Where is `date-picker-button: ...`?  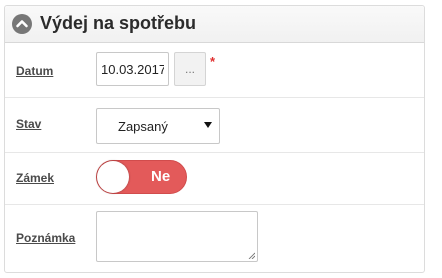 date-picker-button: ... is located at coordinates (190, 69).